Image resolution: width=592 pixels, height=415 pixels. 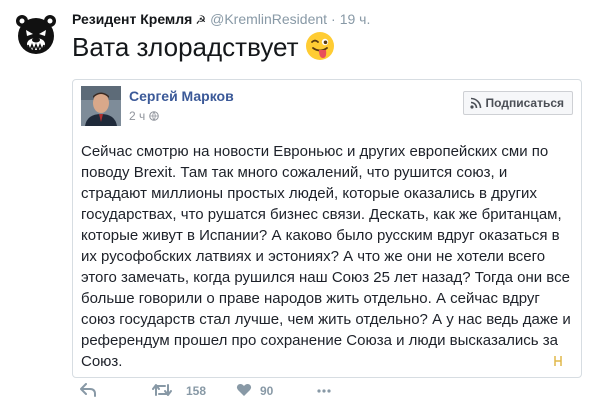 What do you see at coordinates (524, 103) in the screenshot?
I see `subscribe-label: Подписаться` at bounding box center [524, 103].